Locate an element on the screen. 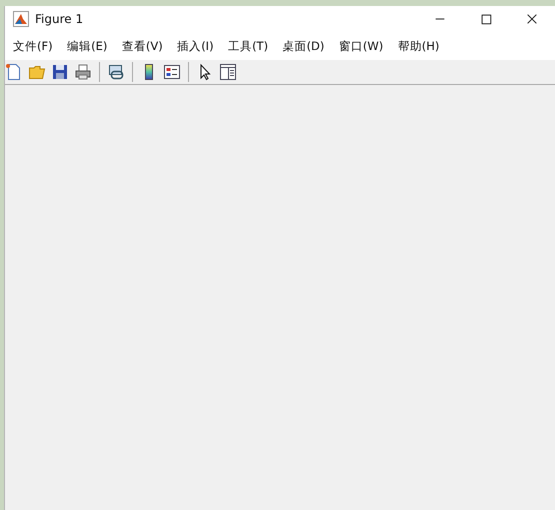 Image resolution: width=555 pixels, height=510 pixels. window-title: Figure 1 is located at coordinates (59, 19).